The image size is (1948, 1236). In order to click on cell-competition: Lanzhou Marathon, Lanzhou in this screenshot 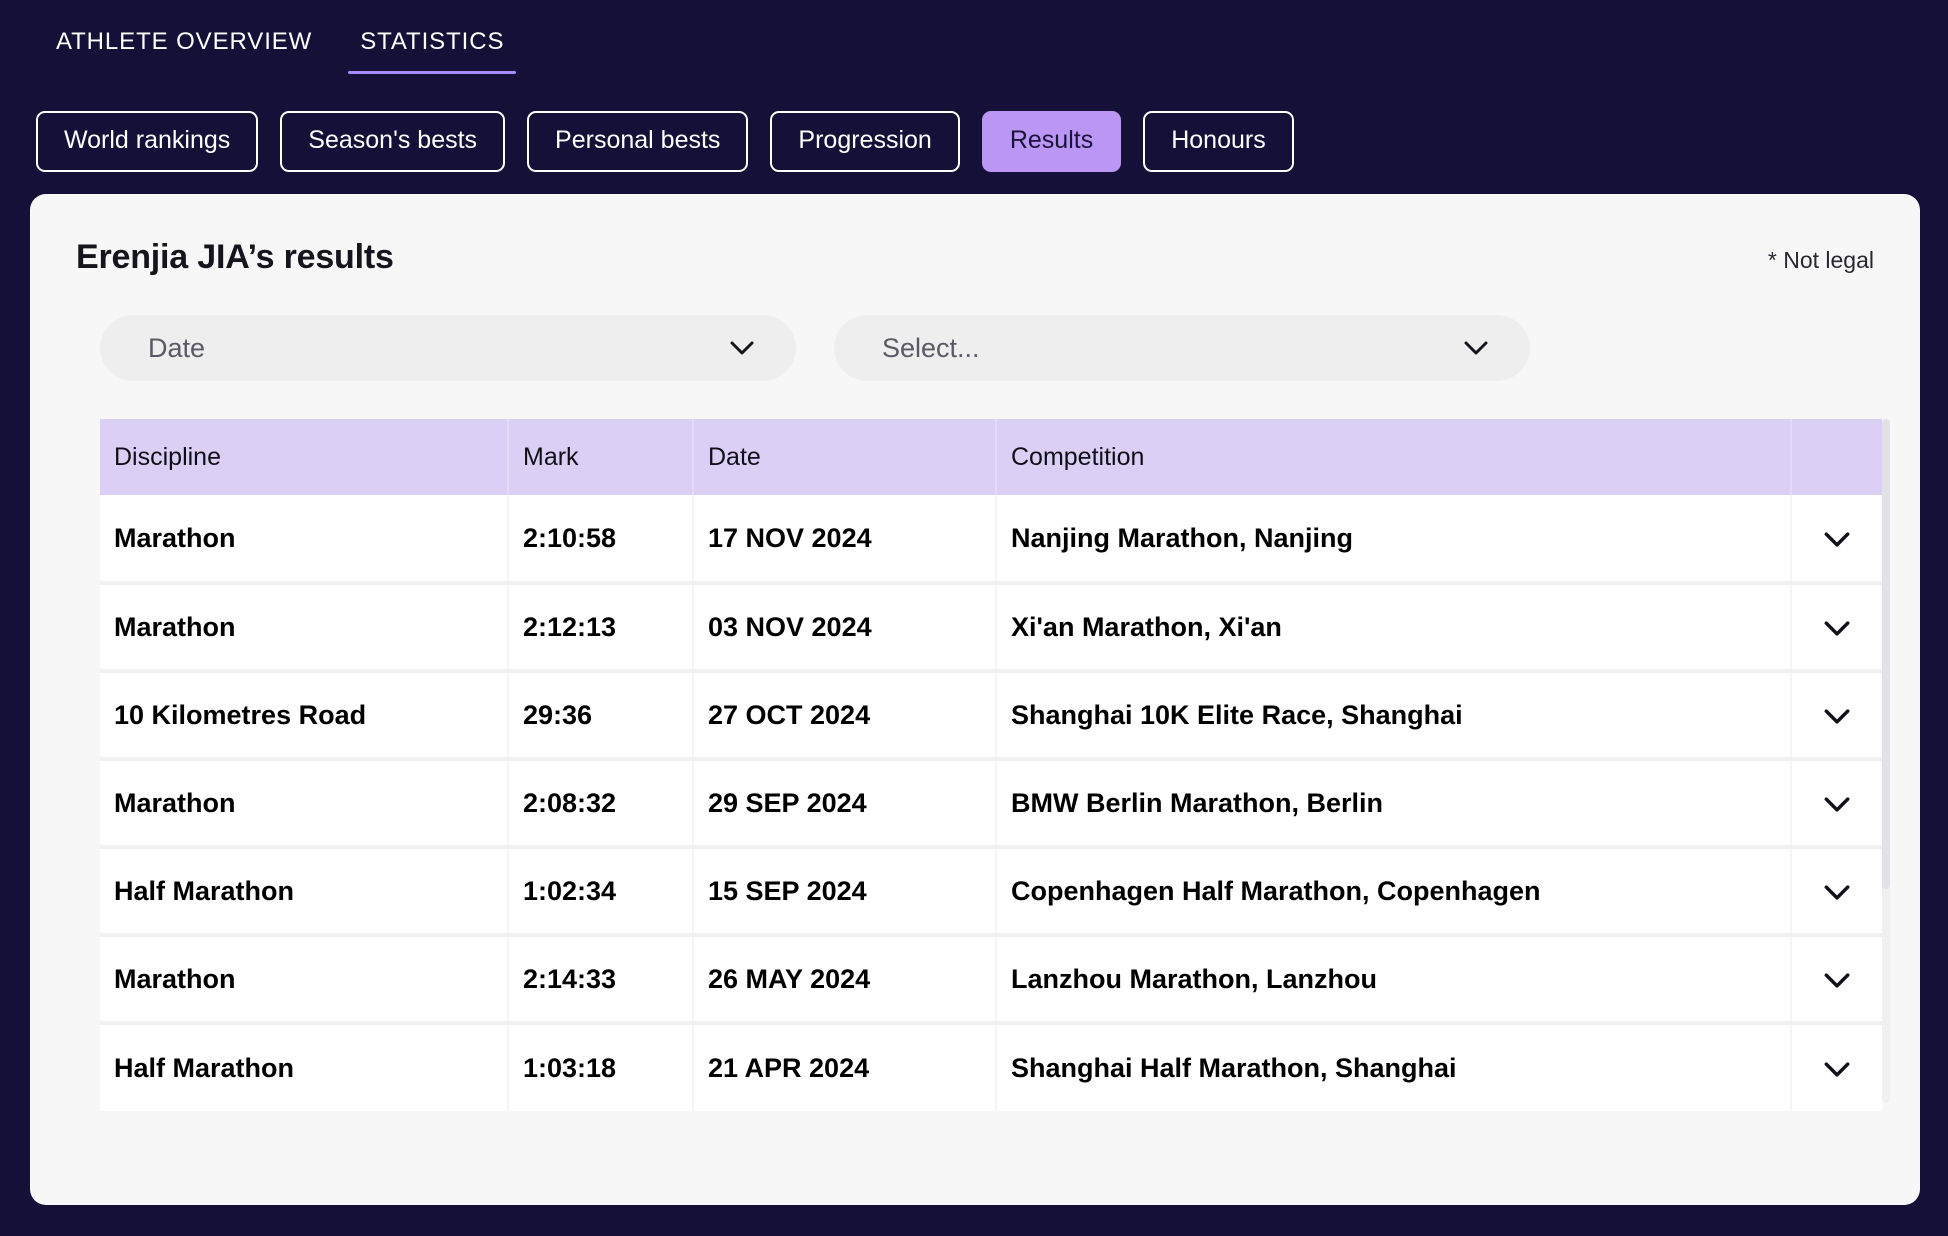, I will do `click(1394, 980)`.